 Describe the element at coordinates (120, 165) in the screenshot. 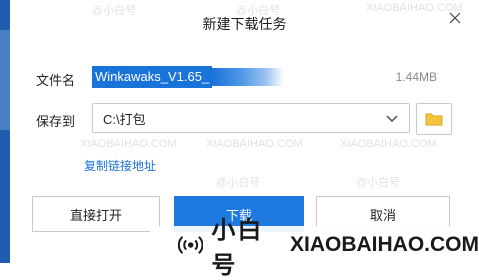

I see `copy-link-address: 复制链接地址` at that location.